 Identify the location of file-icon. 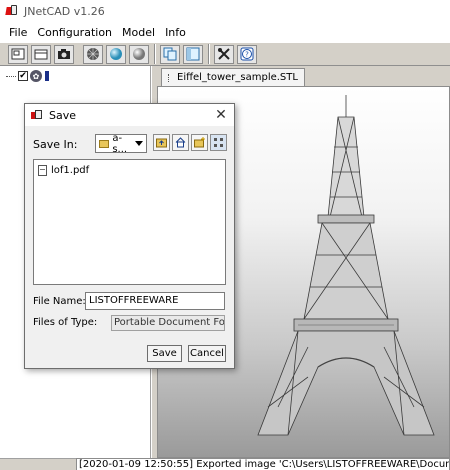
(42, 170).